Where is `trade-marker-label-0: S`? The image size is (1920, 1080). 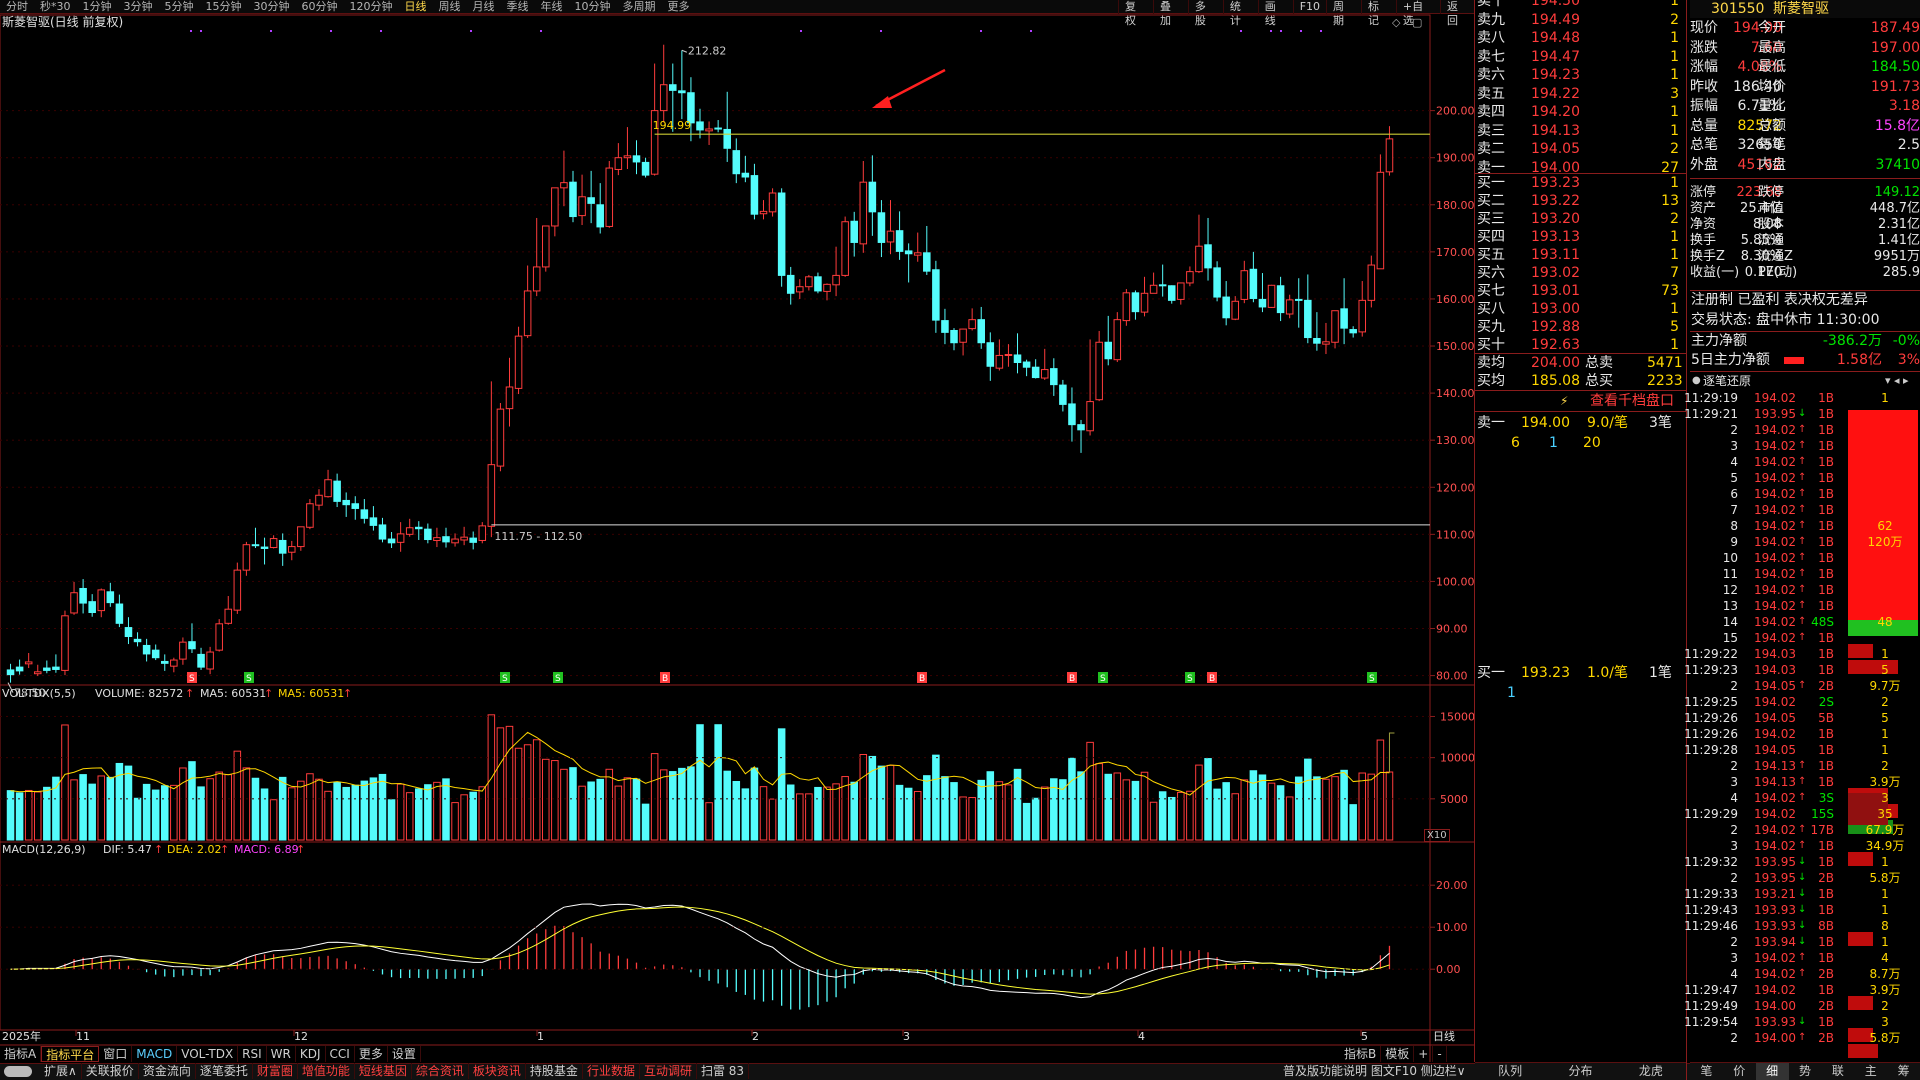 trade-marker-label-0: S is located at coordinates (192, 679).